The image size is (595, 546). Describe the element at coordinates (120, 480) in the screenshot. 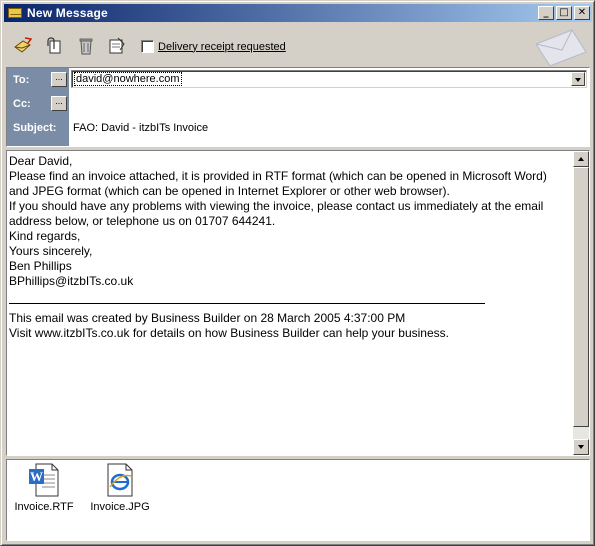

I see `ie-image-icon` at that location.